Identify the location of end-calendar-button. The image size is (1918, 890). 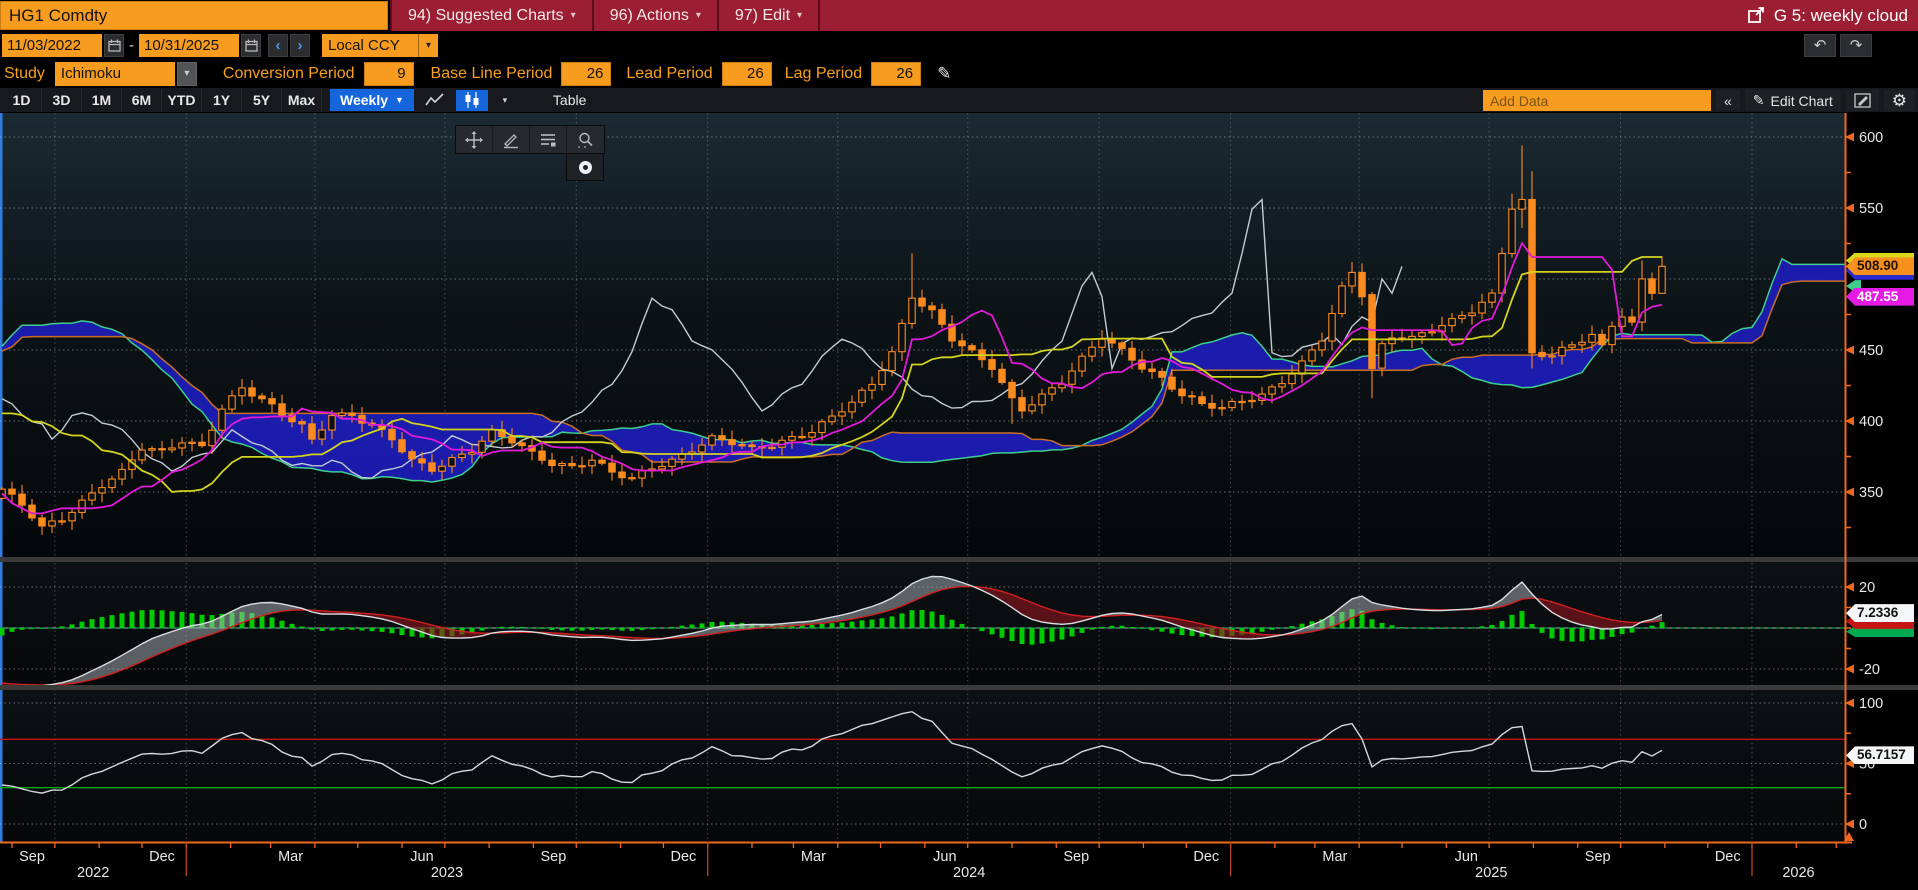
(251, 45).